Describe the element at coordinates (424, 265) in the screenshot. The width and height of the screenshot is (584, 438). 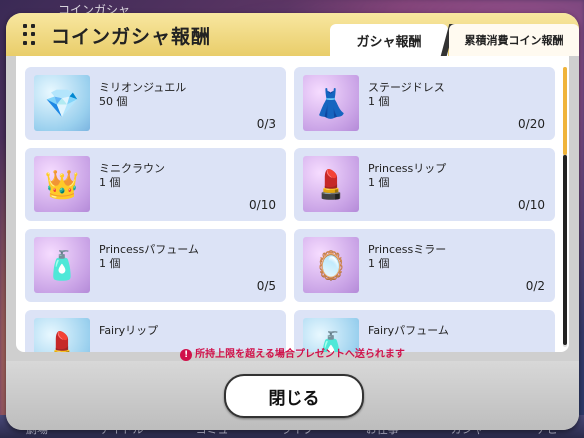
I see `reward-card: 🪞 Princessミラー 1 個 0/2` at that location.